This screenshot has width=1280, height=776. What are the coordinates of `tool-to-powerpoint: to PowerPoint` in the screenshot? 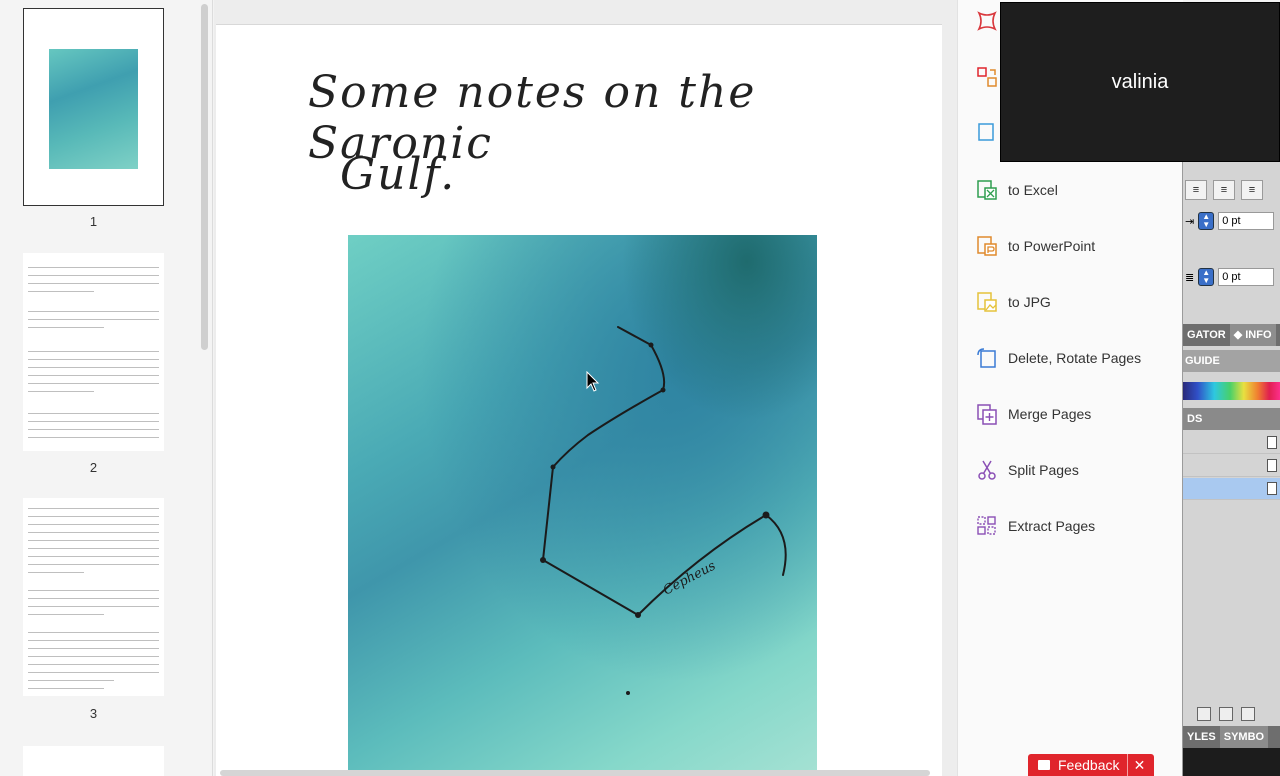 It's located at (1035, 246).